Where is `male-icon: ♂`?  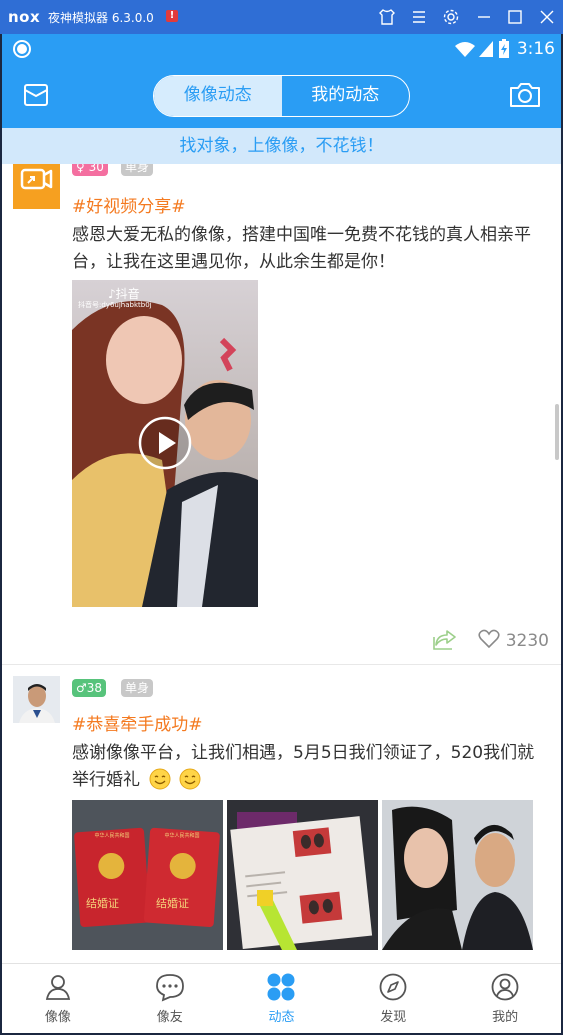
male-icon: ♂ is located at coordinates (81, 688).